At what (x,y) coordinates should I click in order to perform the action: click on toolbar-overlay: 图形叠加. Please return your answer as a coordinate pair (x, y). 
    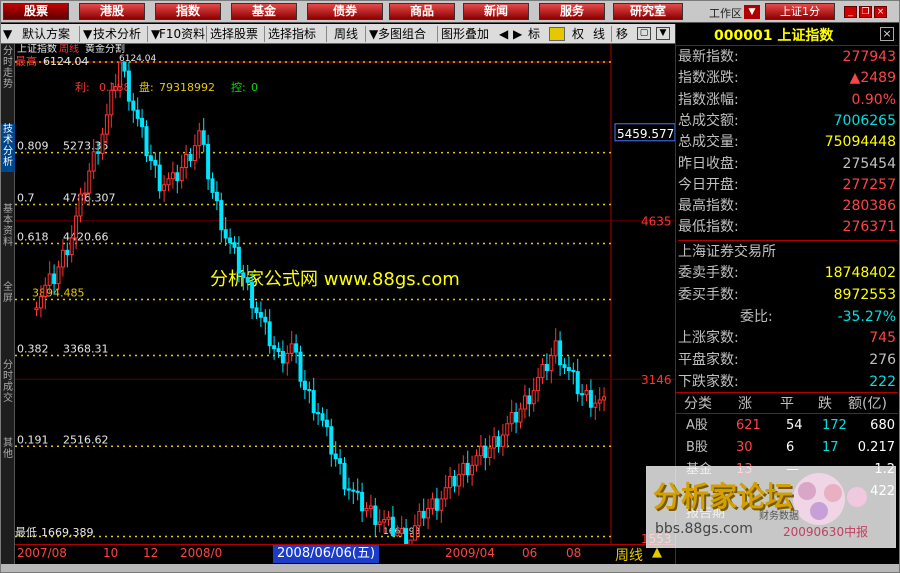
    Looking at the image, I should click on (465, 34).